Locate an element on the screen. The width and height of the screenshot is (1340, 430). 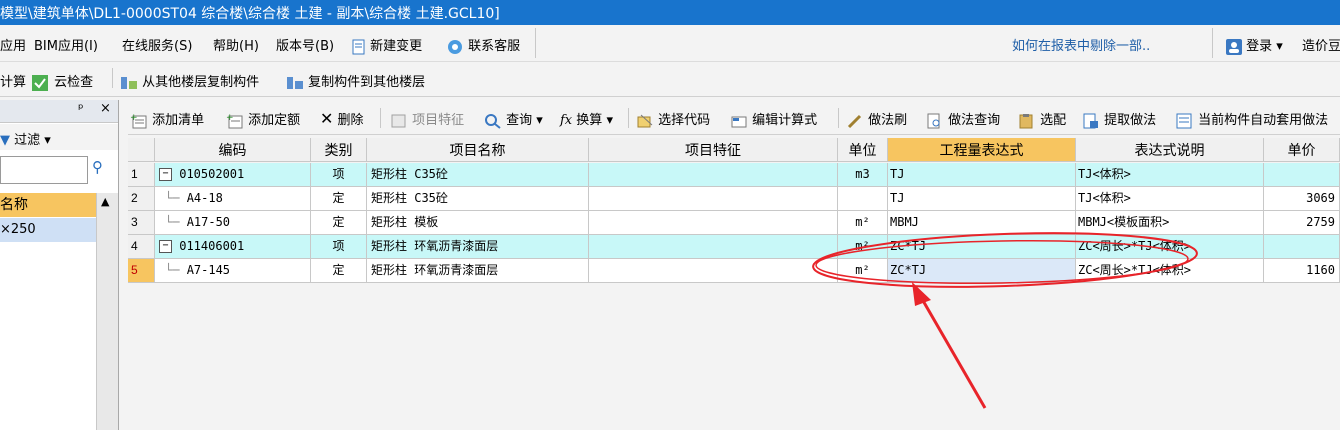
annotation-overlay is located at coordinates (1005, 320).